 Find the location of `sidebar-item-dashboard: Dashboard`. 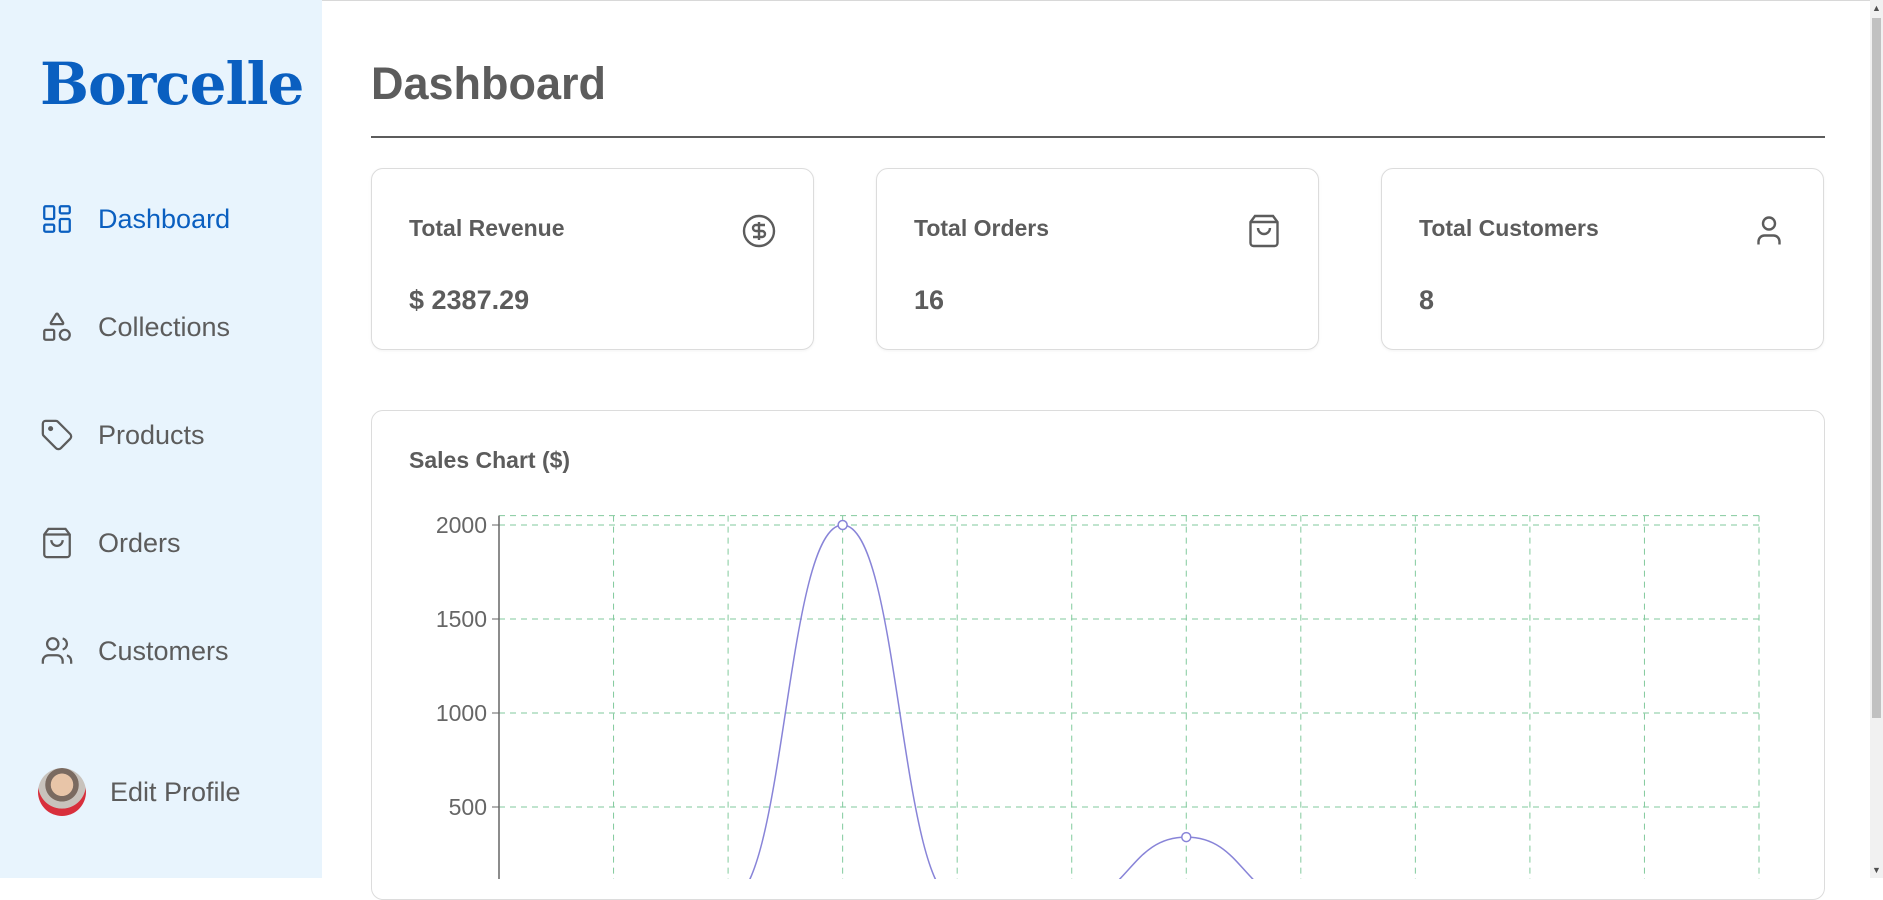

sidebar-item-dashboard: Dashboard is located at coordinates (135, 219).